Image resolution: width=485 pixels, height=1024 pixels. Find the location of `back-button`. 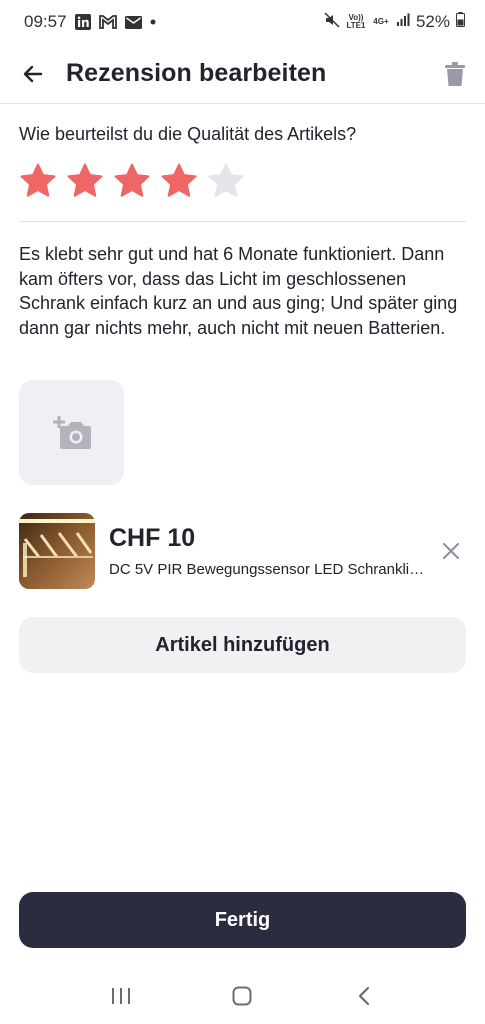

back-button is located at coordinates (33, 74).